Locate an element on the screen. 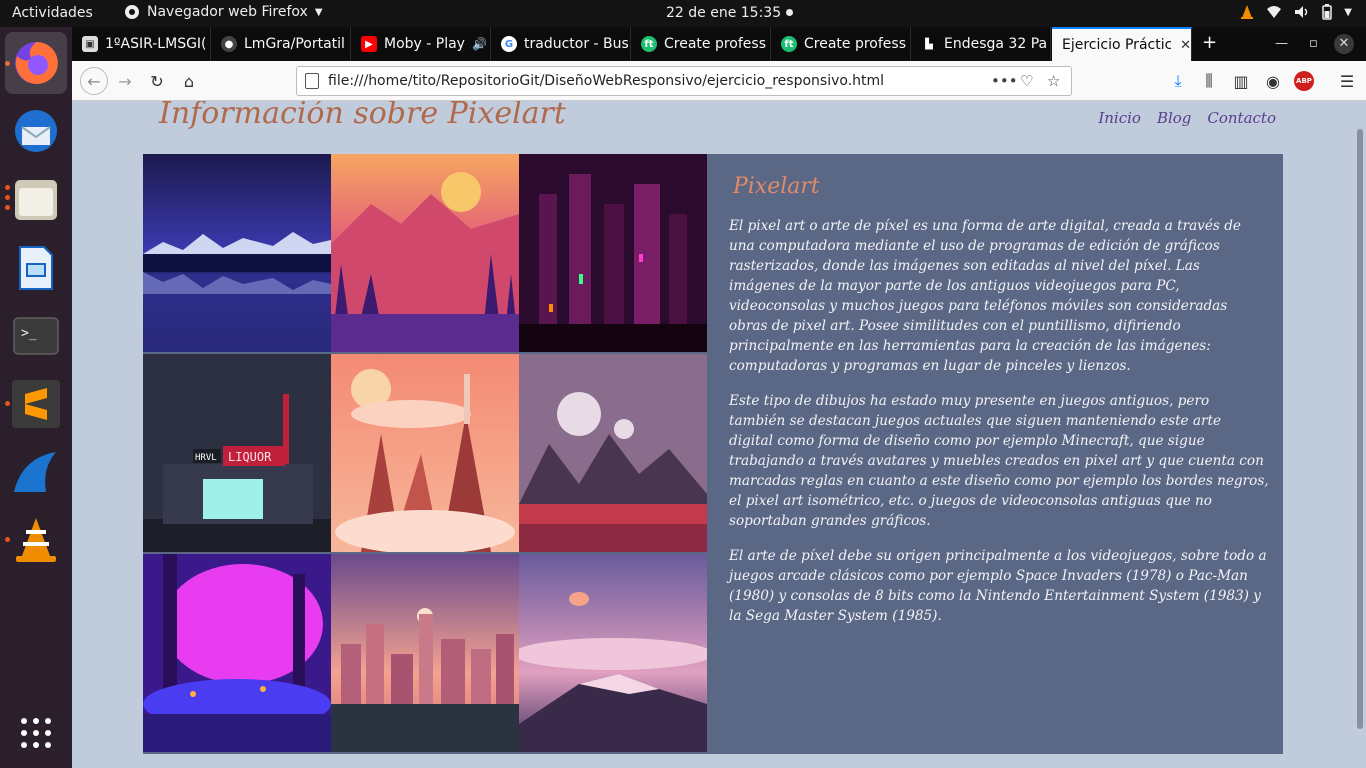 The height and width of the screenshot is (768, 1366). browser-tab: ▣ 1ºASIR-LMSGI( is located at coordinates (141, 44).